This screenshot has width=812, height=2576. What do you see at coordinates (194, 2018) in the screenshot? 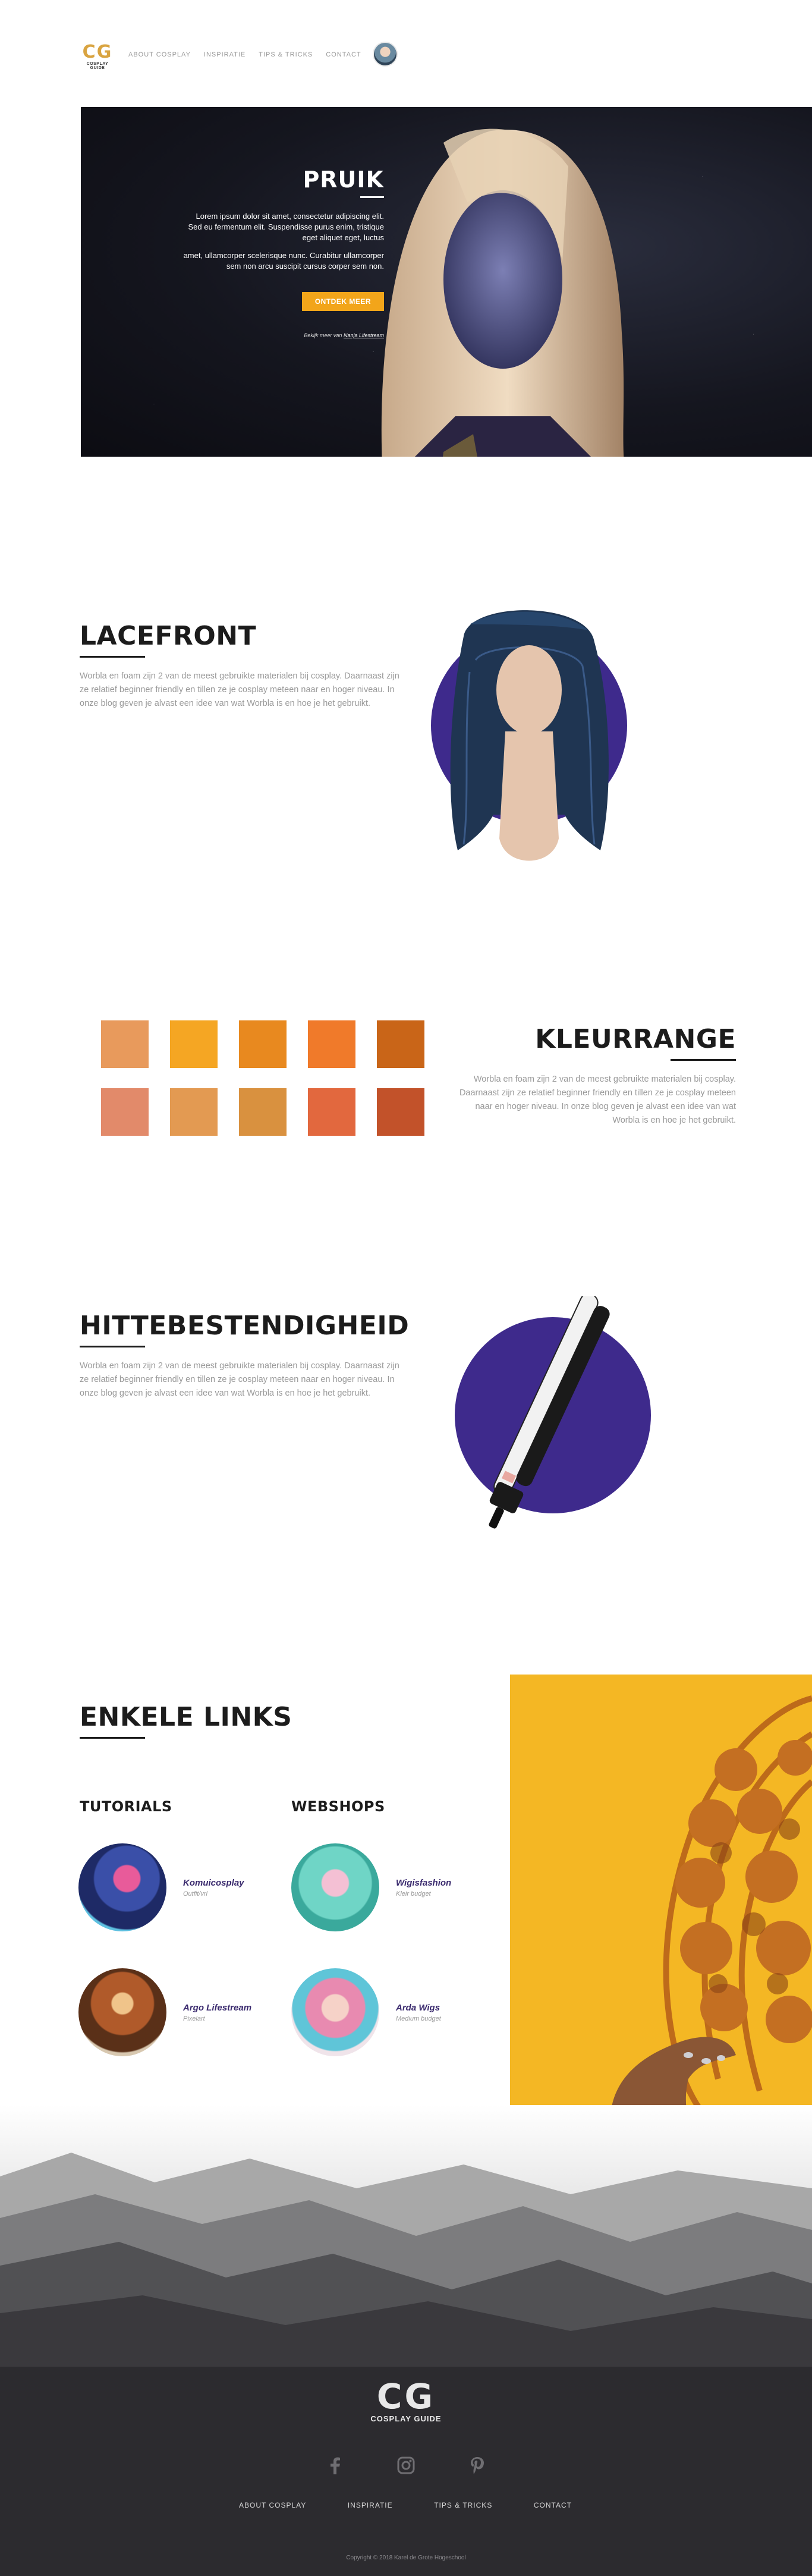
I see `link-desc: Pixelart` at bounding box center [194, 2018].